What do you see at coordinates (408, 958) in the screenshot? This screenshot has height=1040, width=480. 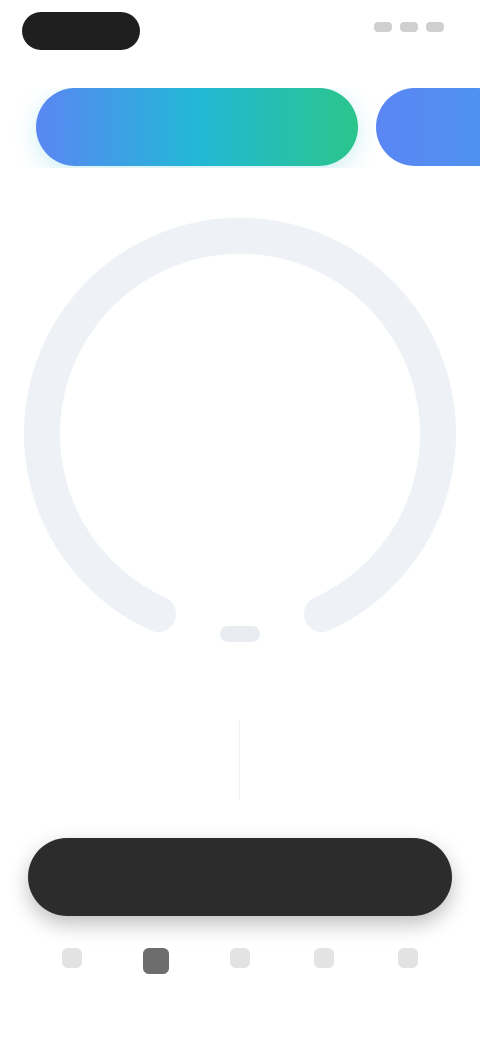 I see `tab-5-icon` at bounding box center [408, 958].